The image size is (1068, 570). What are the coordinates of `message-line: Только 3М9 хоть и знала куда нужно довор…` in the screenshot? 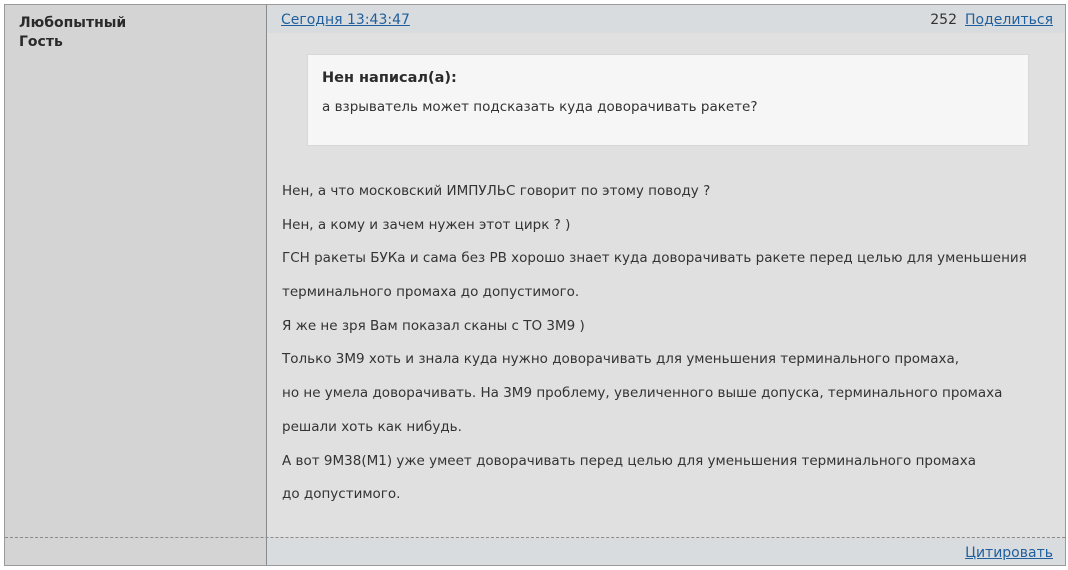 It's located at (621, 359).